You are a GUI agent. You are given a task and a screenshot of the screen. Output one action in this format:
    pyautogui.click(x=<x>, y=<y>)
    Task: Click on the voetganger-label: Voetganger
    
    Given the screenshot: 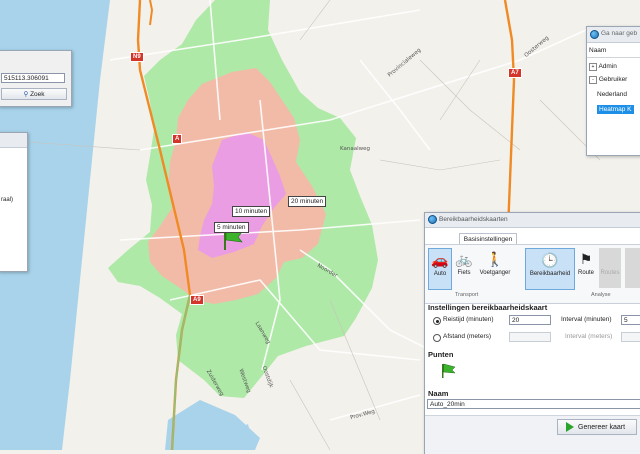 What is the action you would take?
    pyautogui.click(x=495, y=273)
    